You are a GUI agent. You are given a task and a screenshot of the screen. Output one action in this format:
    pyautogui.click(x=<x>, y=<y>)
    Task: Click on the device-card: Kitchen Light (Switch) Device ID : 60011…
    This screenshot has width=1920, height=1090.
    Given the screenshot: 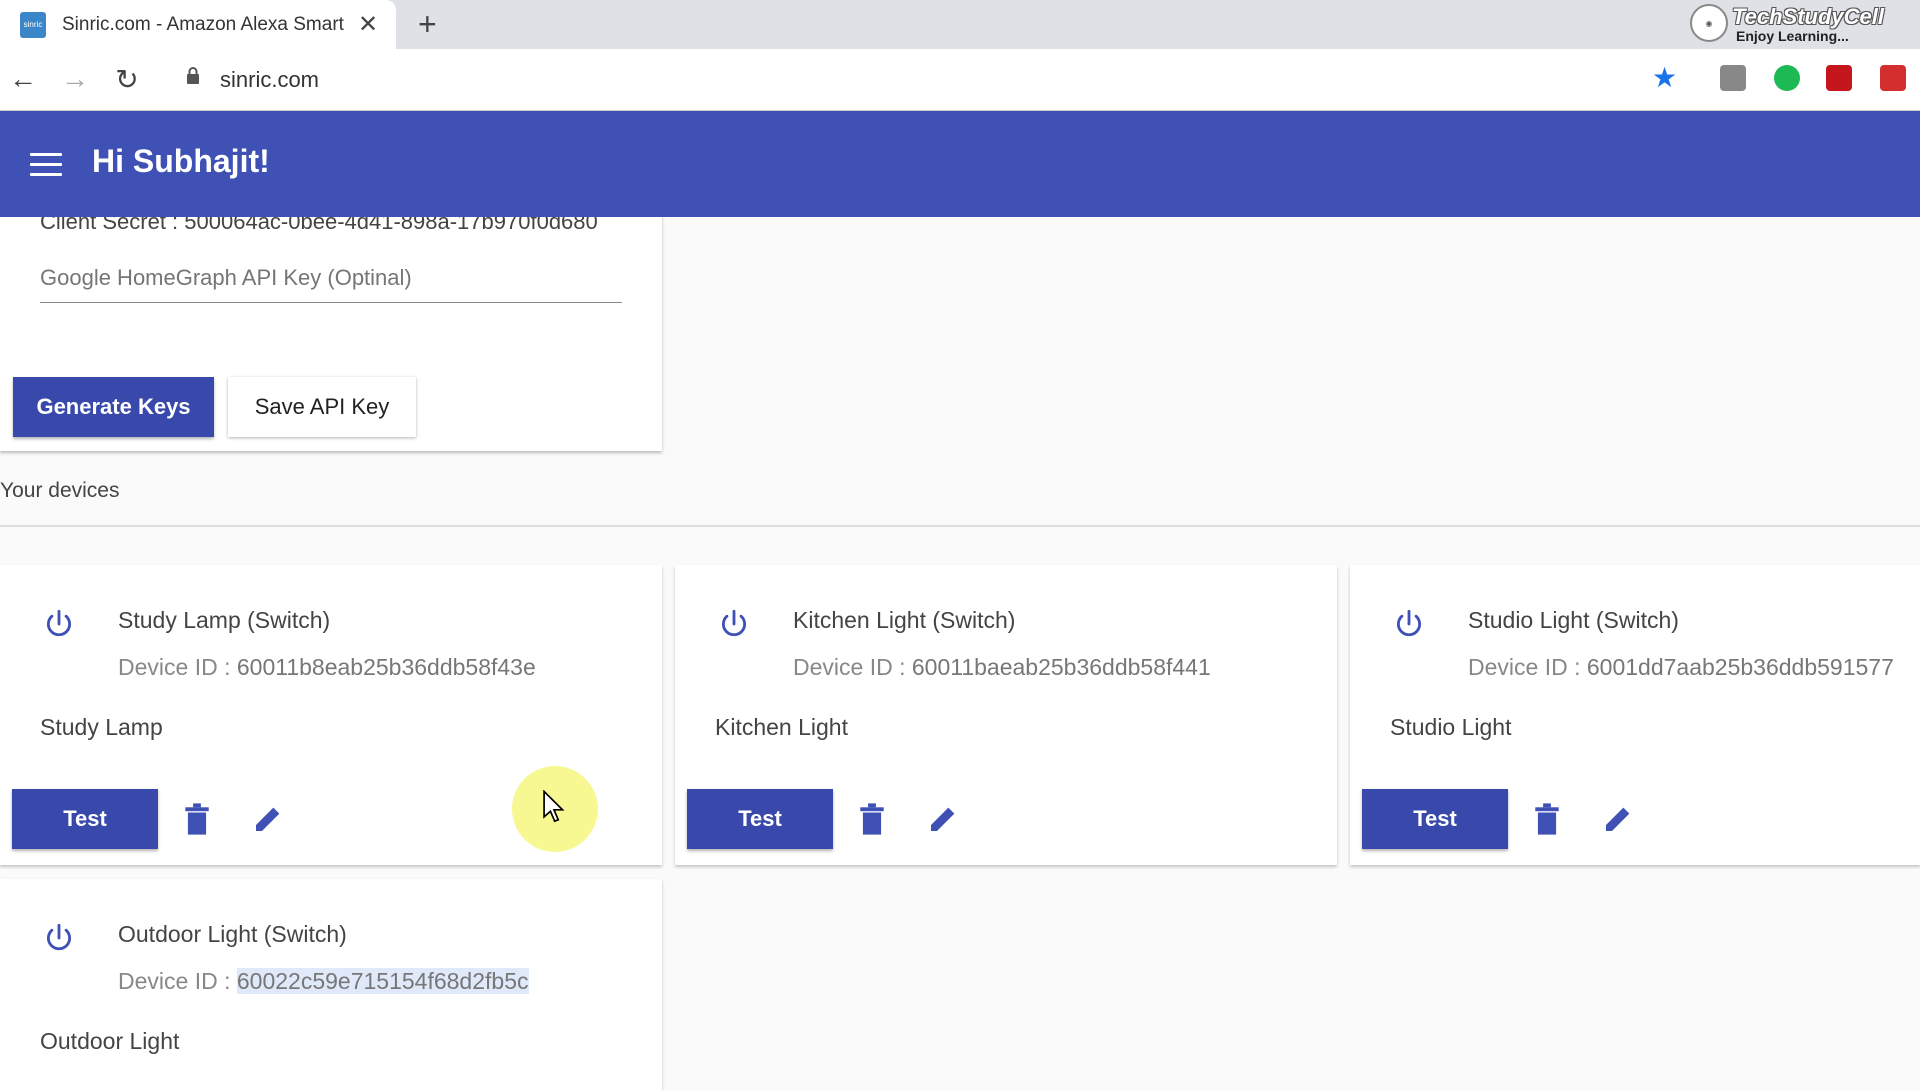 What is the action you would take?
    pyautogui.click(x=1006, y=715)
    